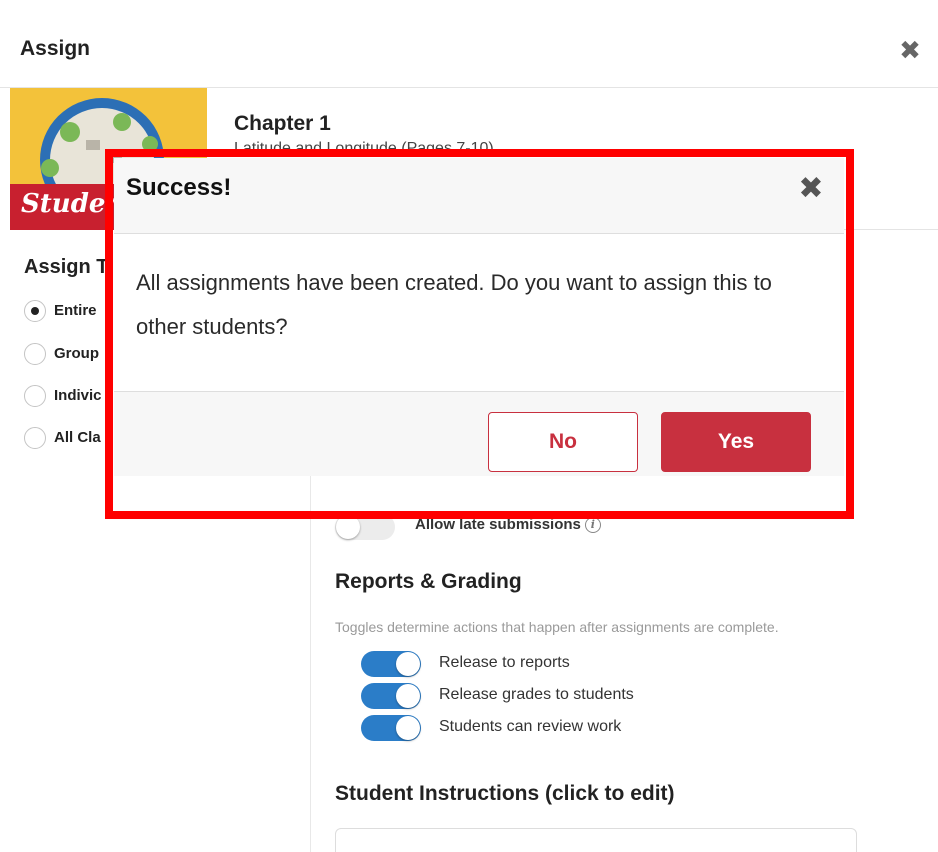 The image size is (938, 852). What do you see at coordinates (391, 664) in the screenshot?
I see `release-to-reports-toggle` at bounding box center [391, 664].